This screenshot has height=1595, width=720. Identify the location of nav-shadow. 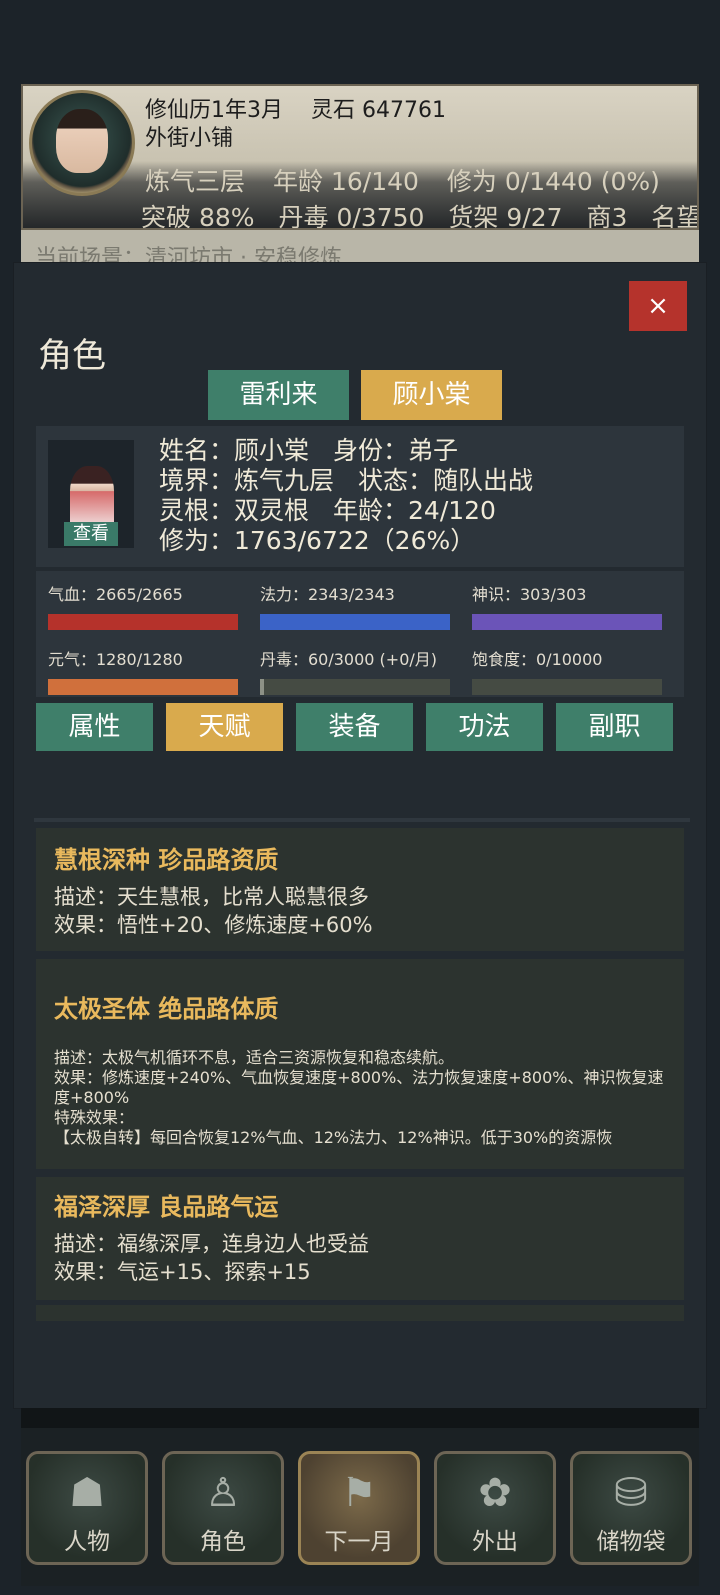
(360, 1419).